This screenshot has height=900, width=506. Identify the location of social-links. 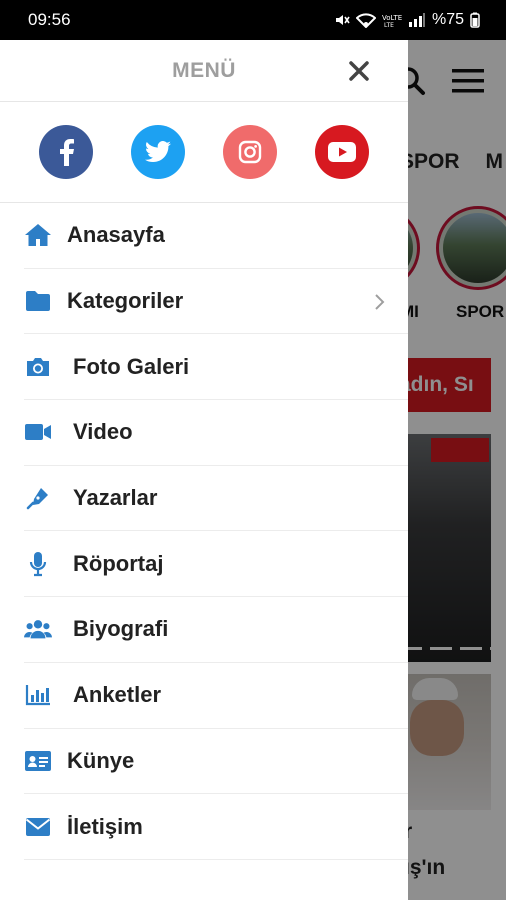
(204, 152).